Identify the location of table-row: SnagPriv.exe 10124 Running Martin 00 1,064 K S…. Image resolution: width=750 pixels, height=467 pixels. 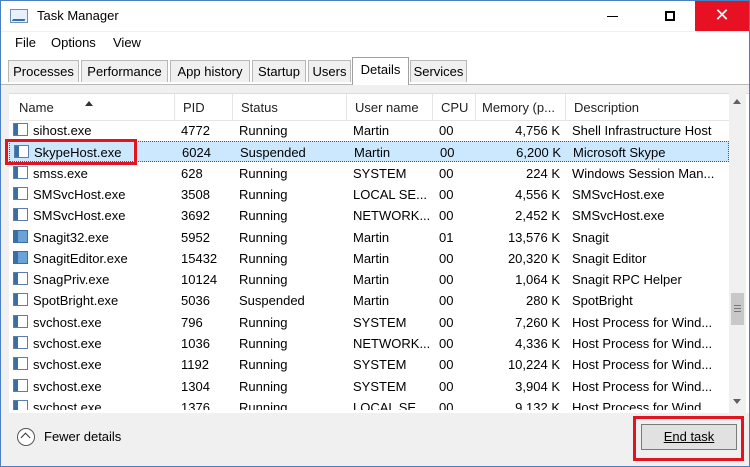
(369, 279).